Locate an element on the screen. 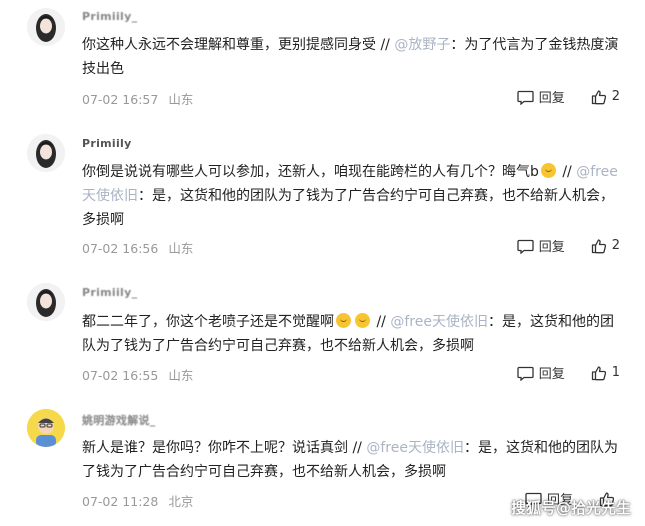  comment-location: 北京 is located at coordinates (181, 501).